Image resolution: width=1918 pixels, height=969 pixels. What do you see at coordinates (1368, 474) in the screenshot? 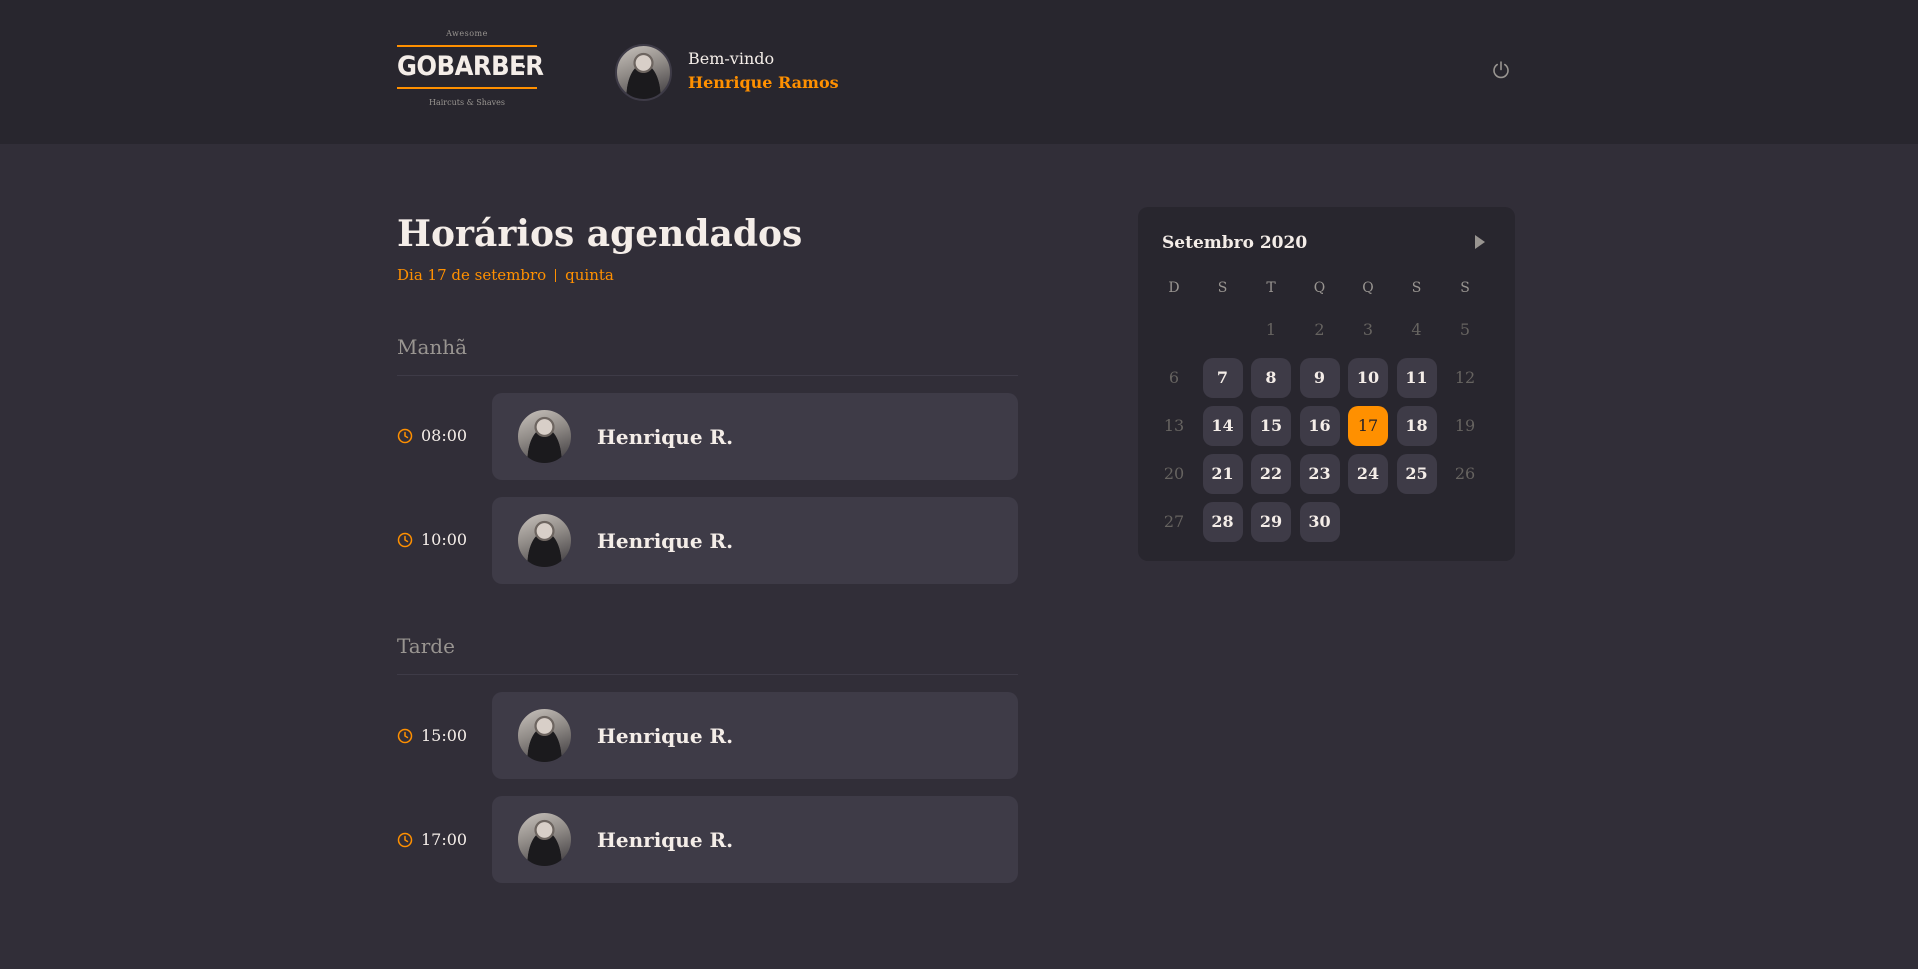
I see `calendar-day: 24` at bounding box center [1368, 474].